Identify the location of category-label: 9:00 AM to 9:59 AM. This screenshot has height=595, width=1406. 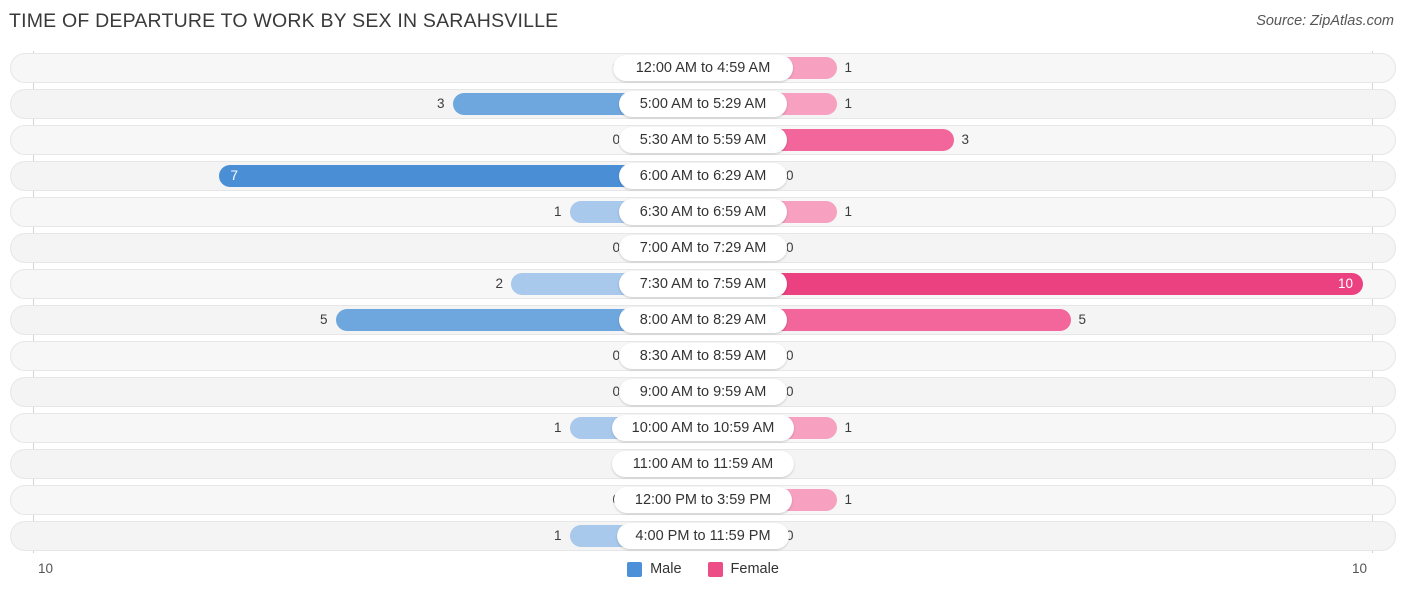
(703, 392).